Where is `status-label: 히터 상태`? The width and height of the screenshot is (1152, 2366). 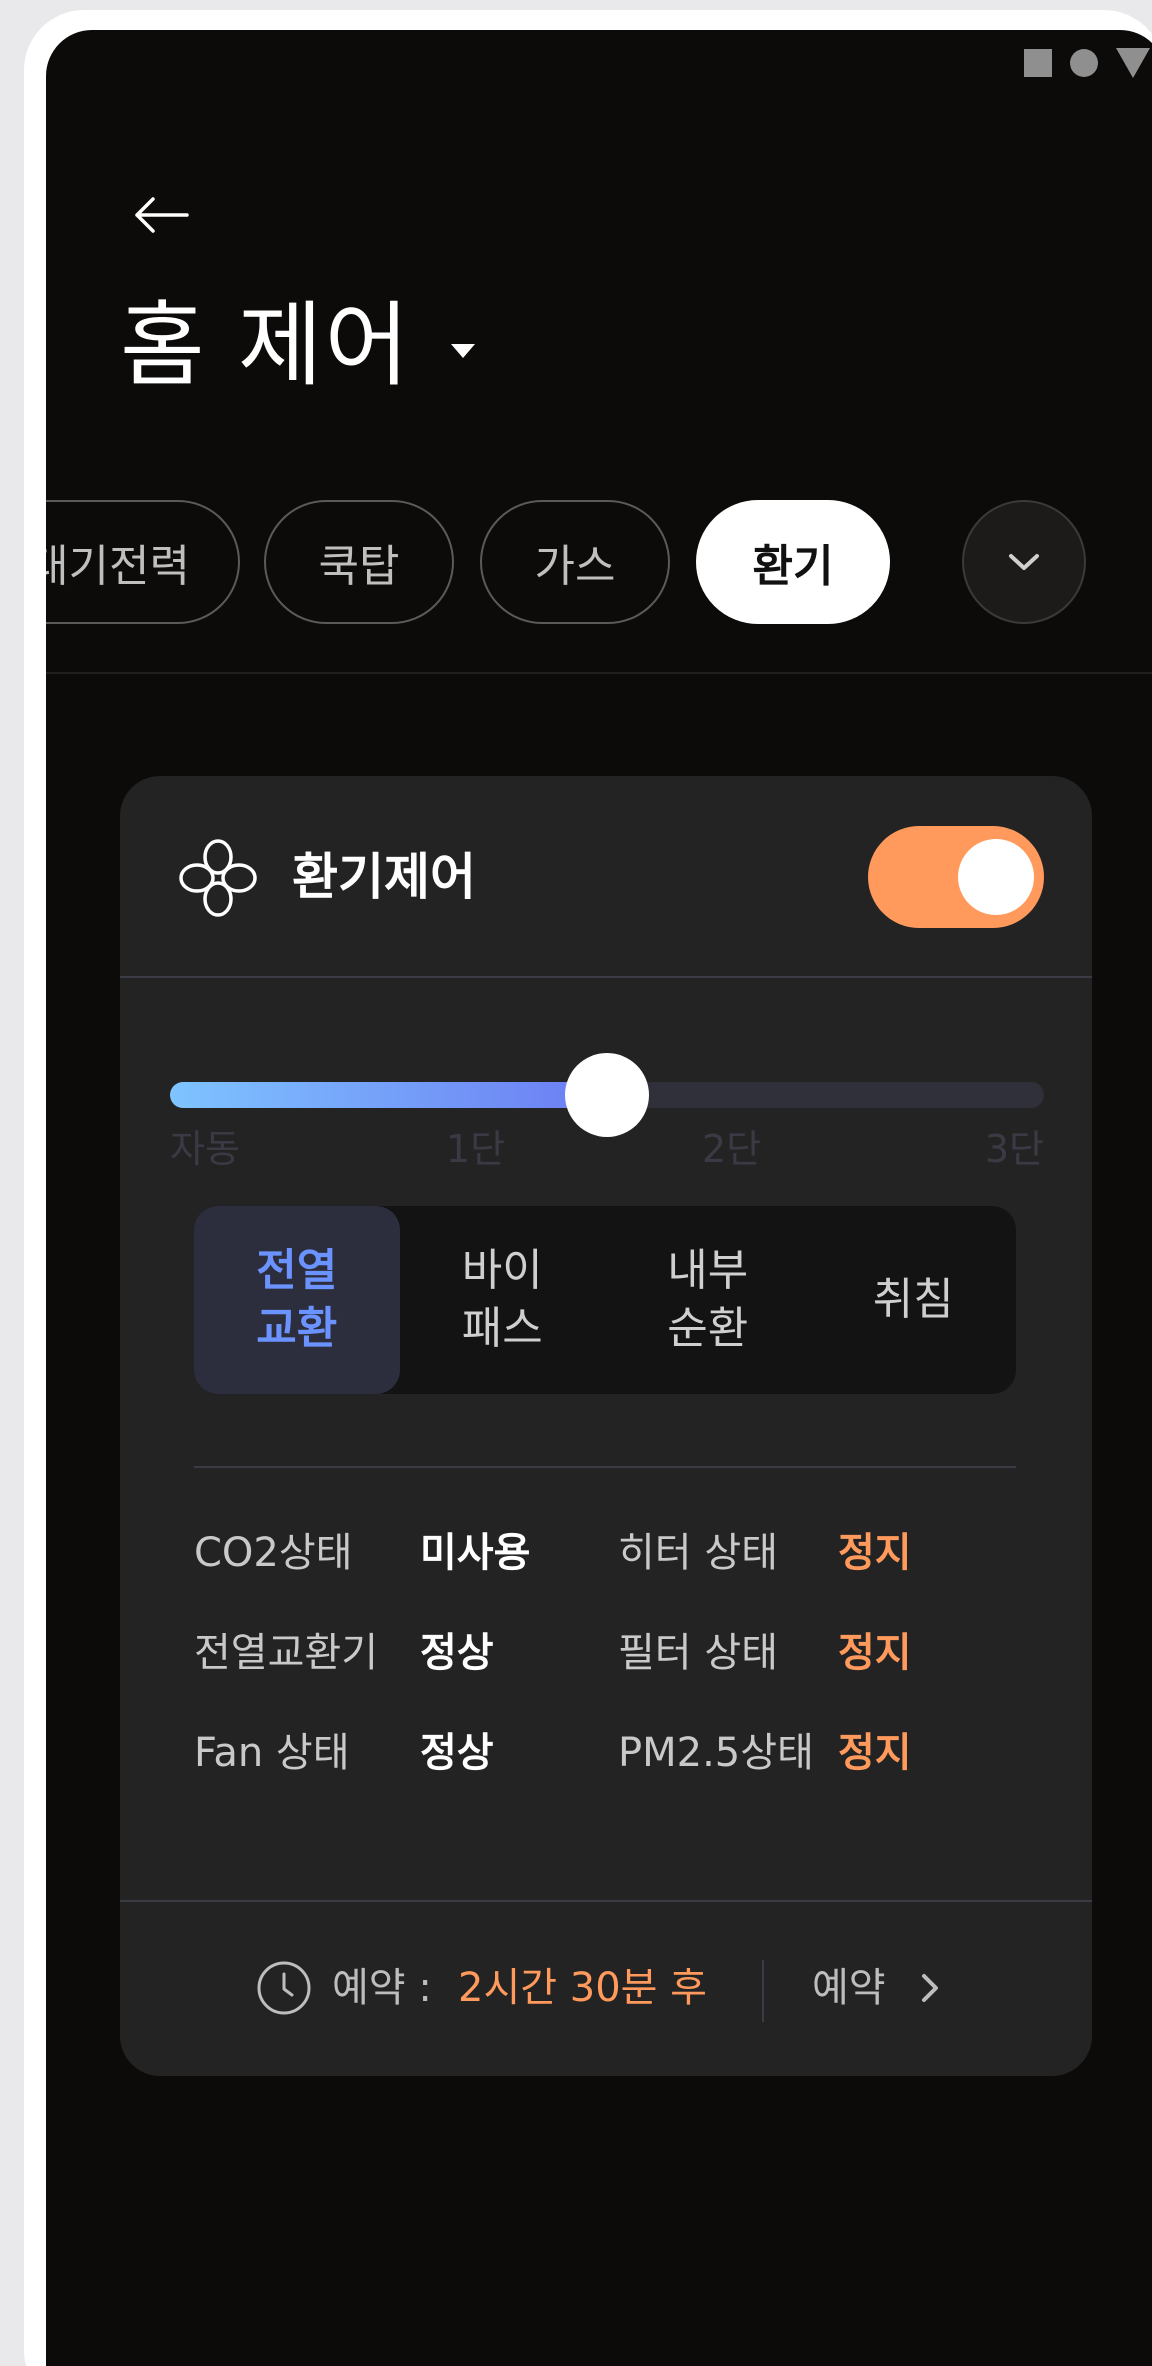
status-label: 히터 상태 is located at coordinates (698, 1553).